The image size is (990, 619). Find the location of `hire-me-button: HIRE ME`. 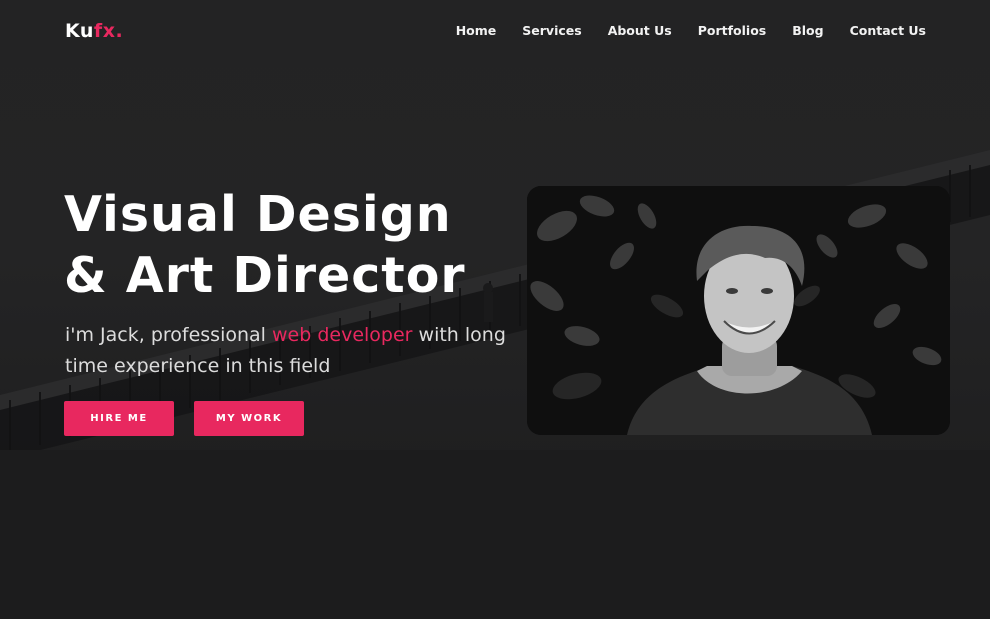

hire-me-button: HIRE ME is located at coordinates (119, 418).